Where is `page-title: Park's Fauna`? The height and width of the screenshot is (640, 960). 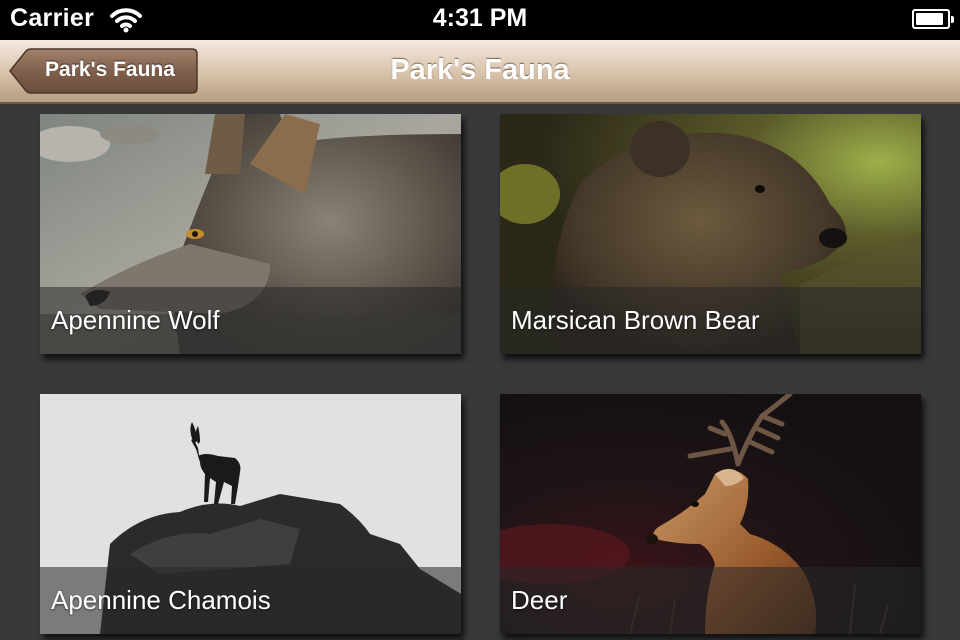 page-title: Park's Fauna is located at coordinates (480, 70).